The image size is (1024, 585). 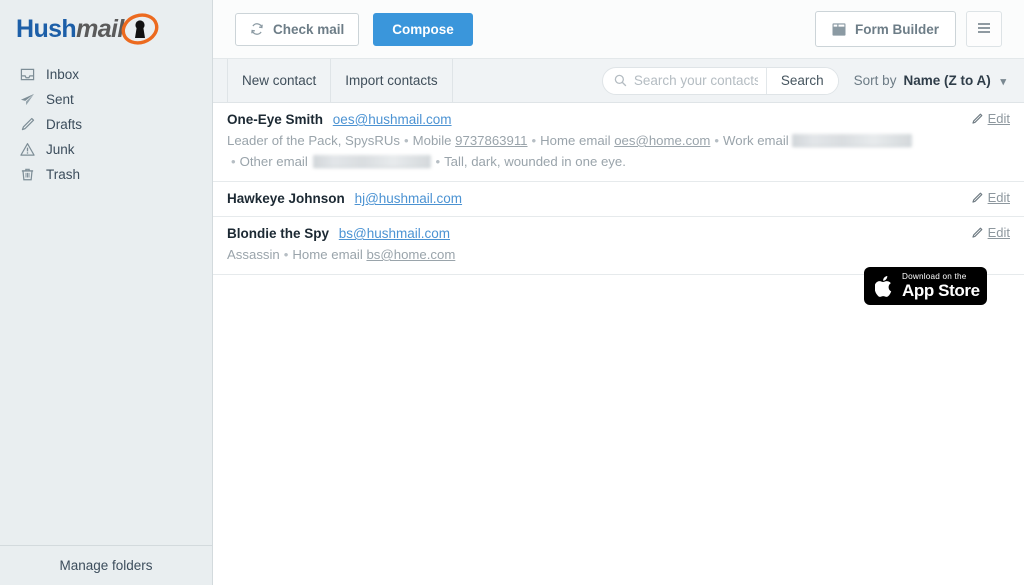 I want to click on warning-triangle-icon, so click(x=31, y=150).